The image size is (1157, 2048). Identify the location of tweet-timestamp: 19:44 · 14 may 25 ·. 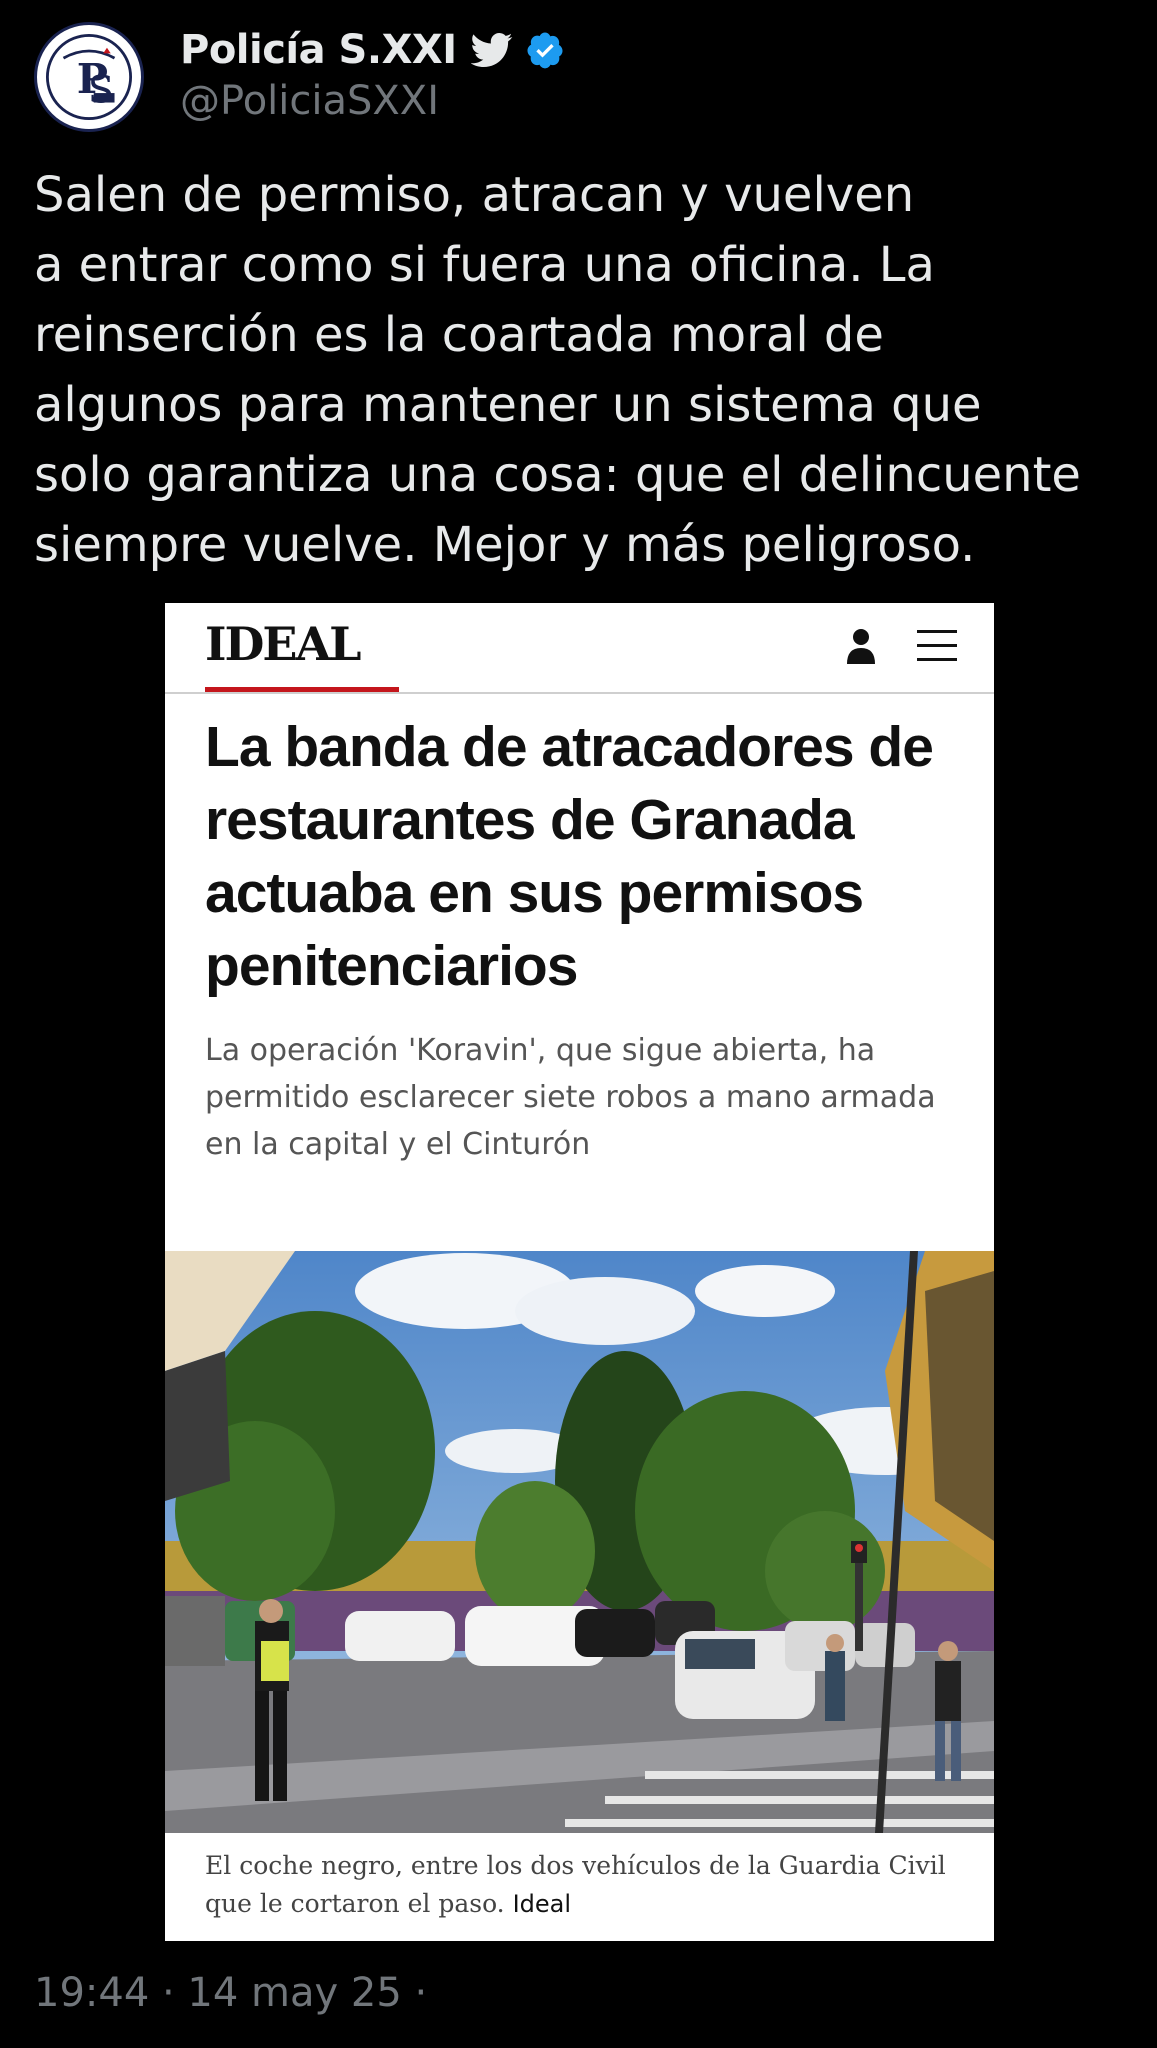
(230, 1993).